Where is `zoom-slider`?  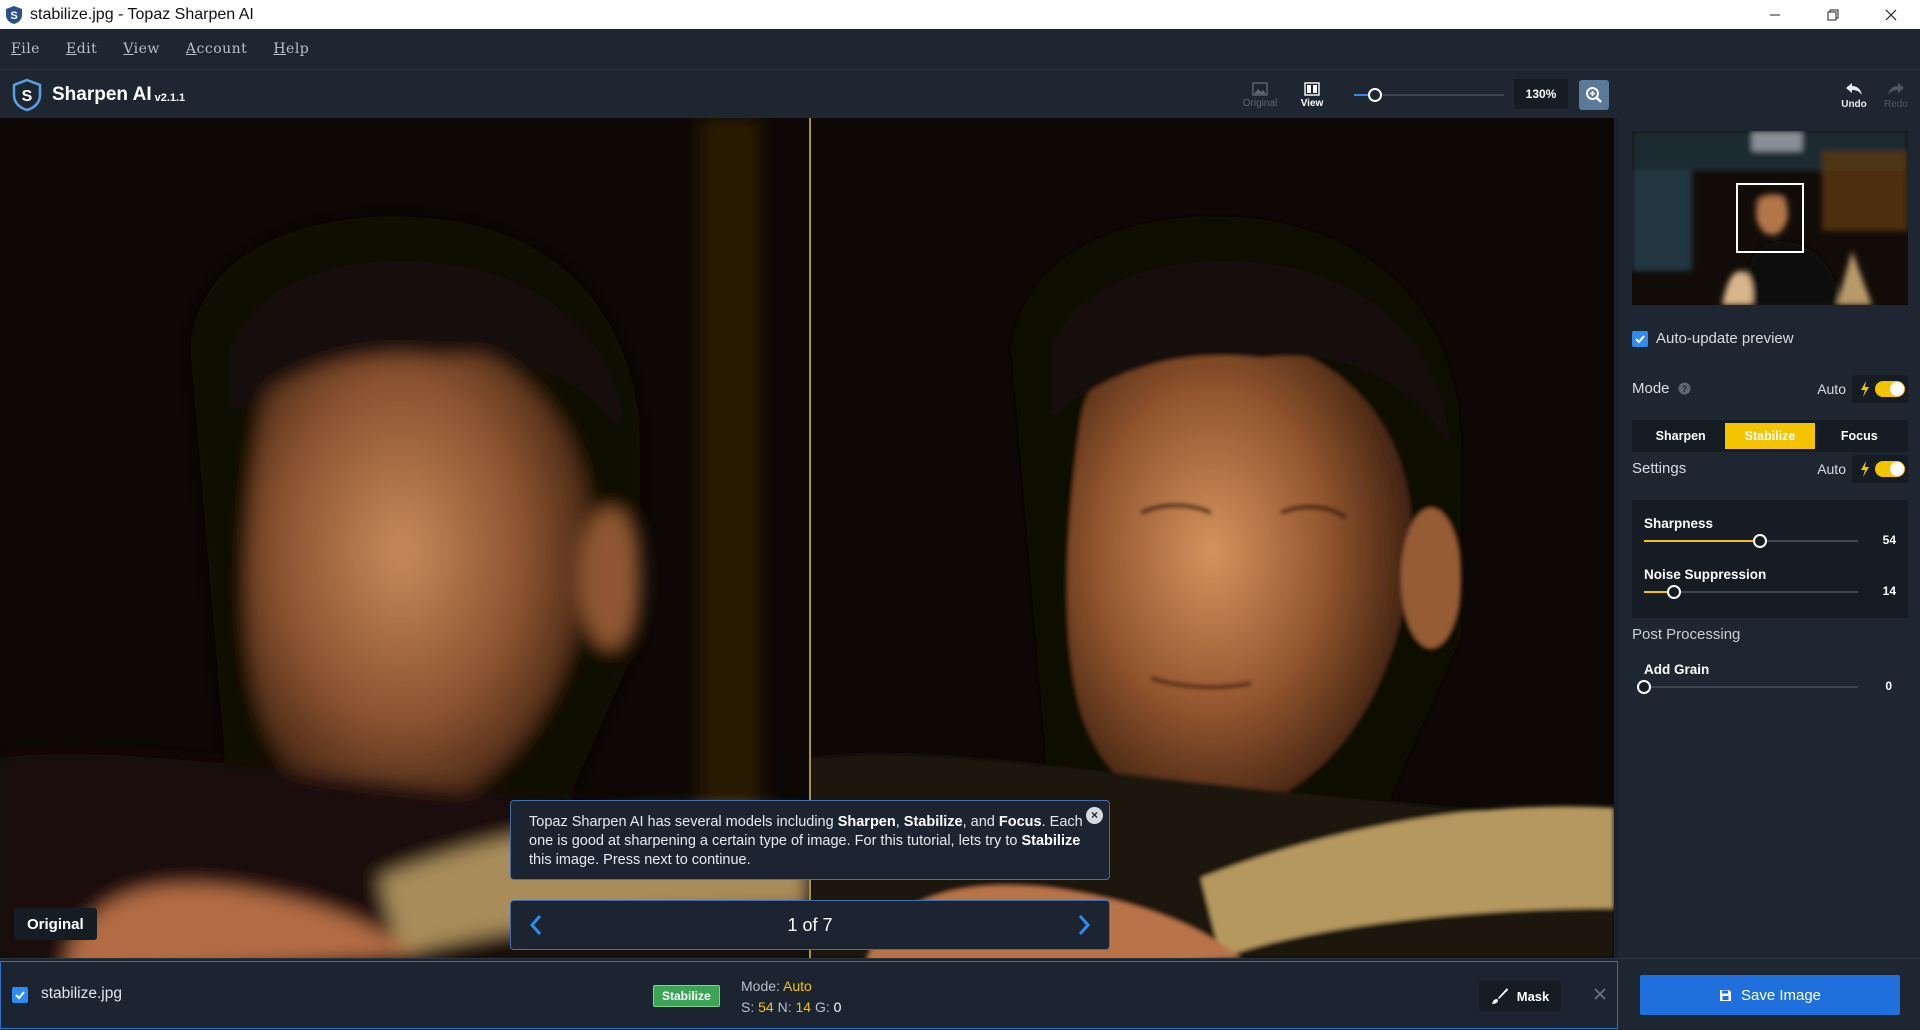 zoom-slider is located at coordinates (1429, 95).